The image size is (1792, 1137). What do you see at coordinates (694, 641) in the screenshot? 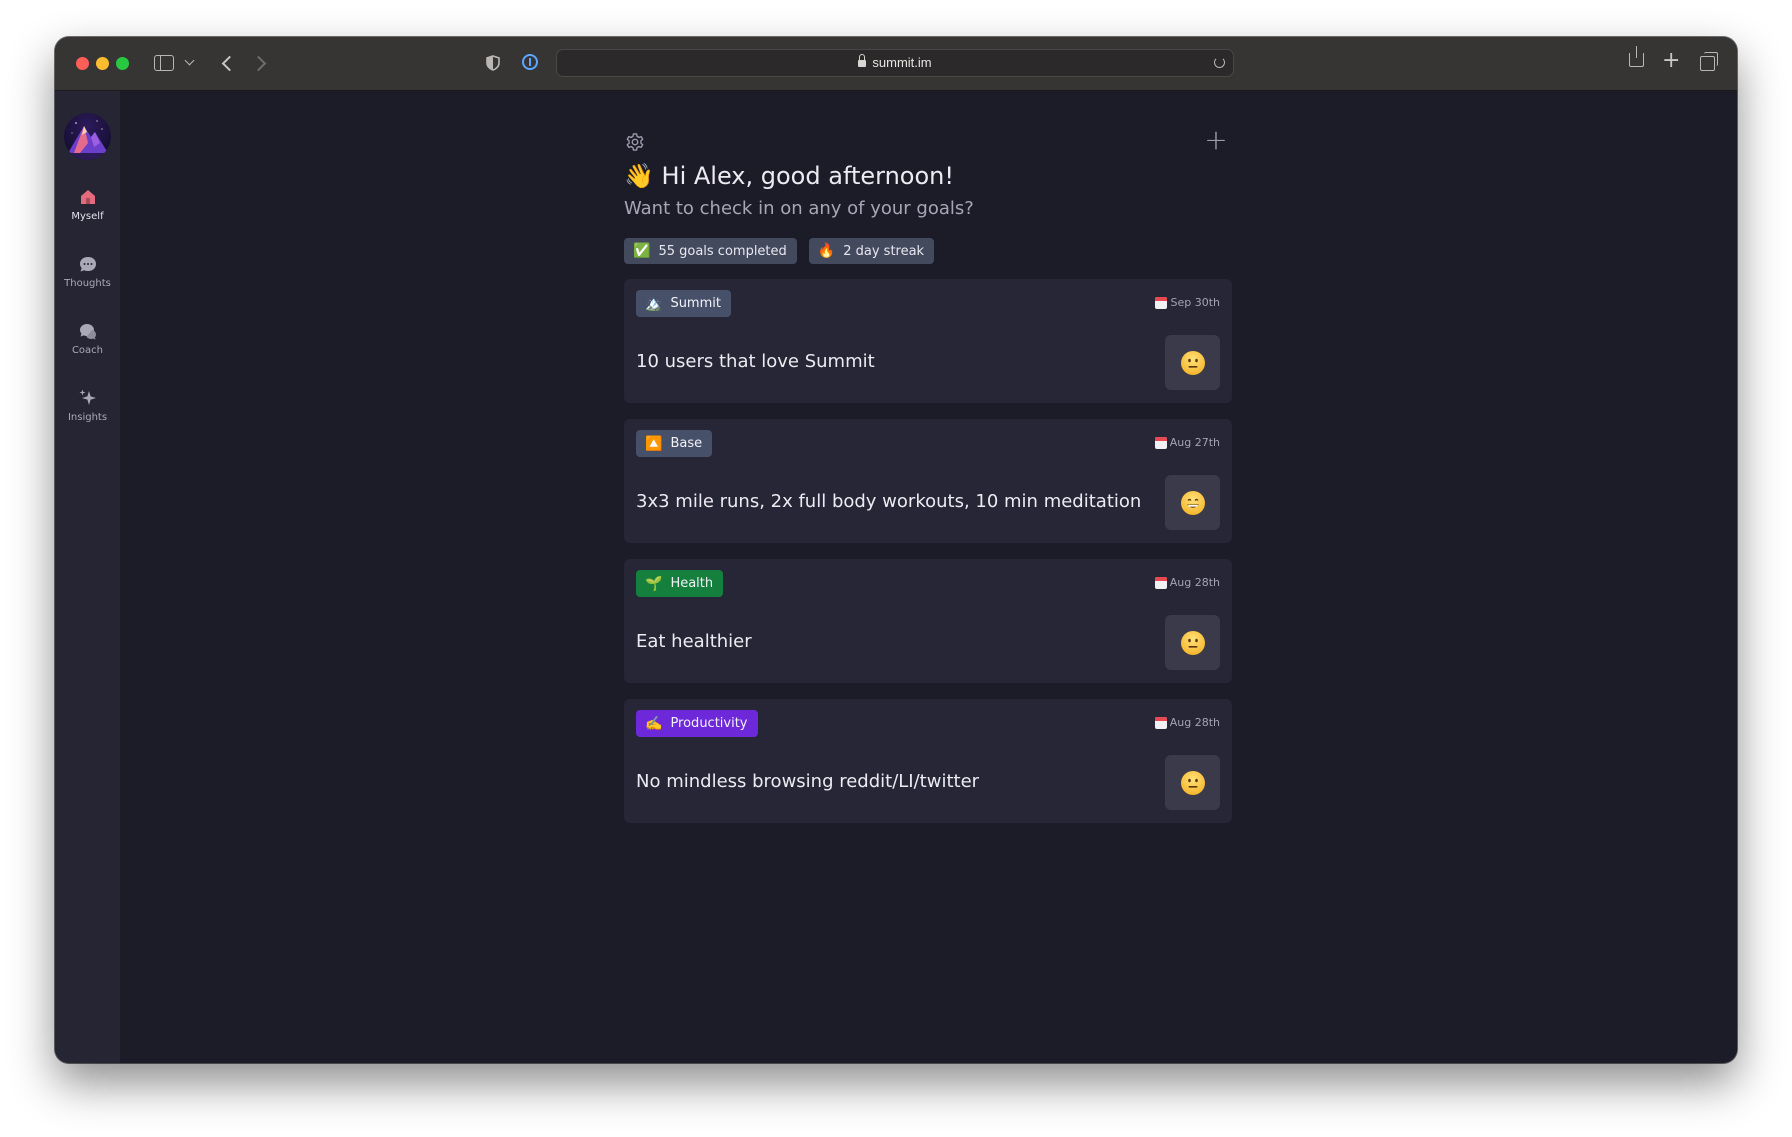
I see `goal-title: Eat healthier` at bounding box center [694, 641].